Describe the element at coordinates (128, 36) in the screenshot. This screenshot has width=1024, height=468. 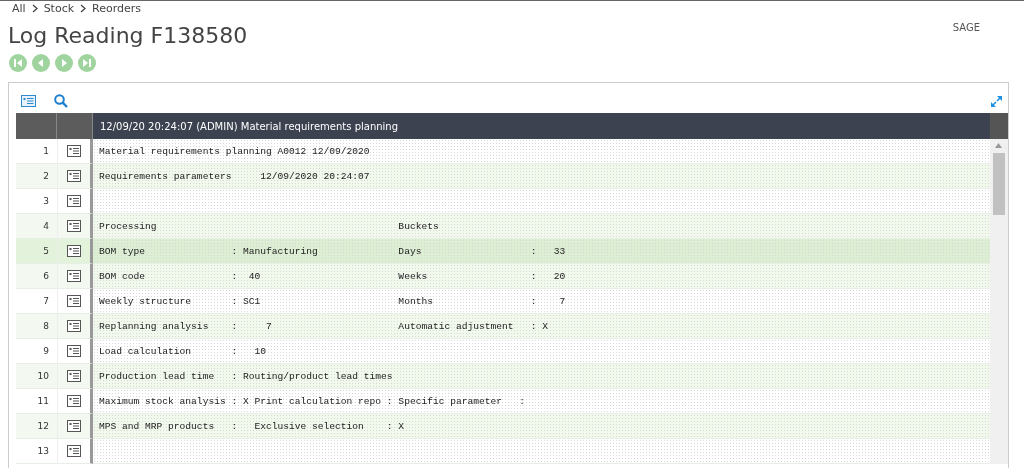
I see `page-title: Log Reading F138580` at that location.